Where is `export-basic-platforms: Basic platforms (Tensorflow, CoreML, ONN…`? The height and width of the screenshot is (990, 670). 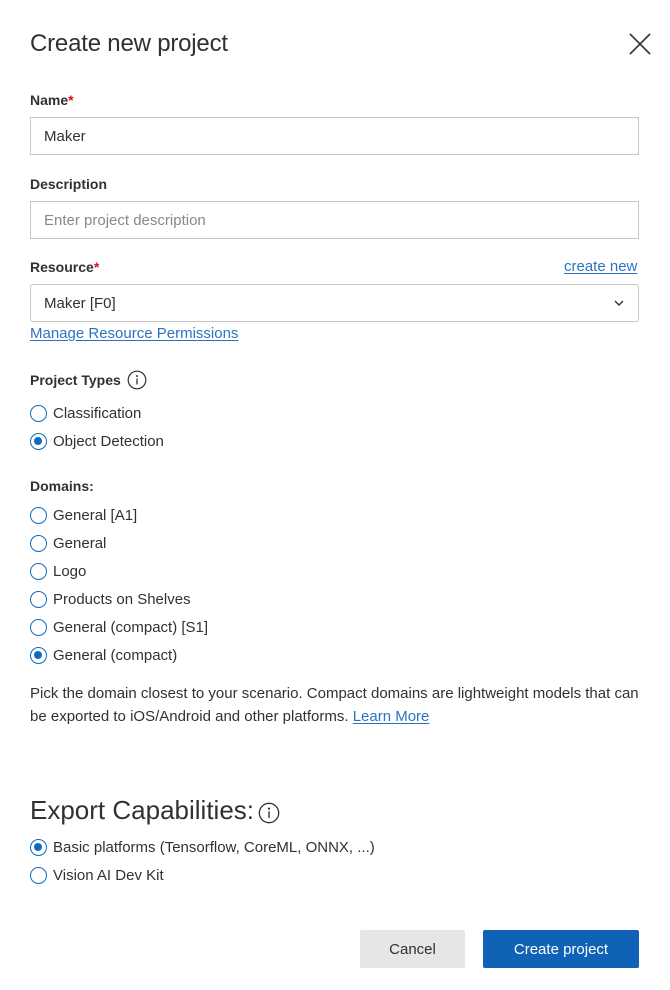
export-basic-platforms: Basic platforms (Tensorflow, CoreML, ONN… is located at coordinates (202, 847).